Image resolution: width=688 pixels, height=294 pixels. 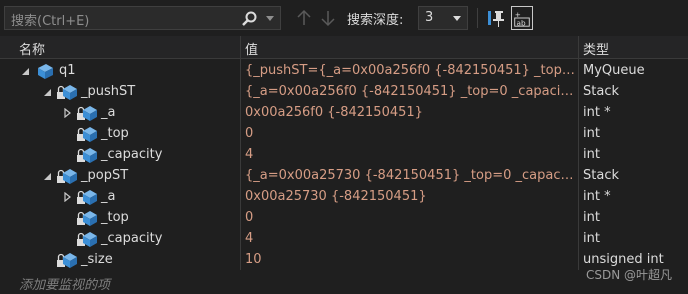 I want to click on row-value: 0x00a256f0 {-842150451}, so click(x=410, y=112).